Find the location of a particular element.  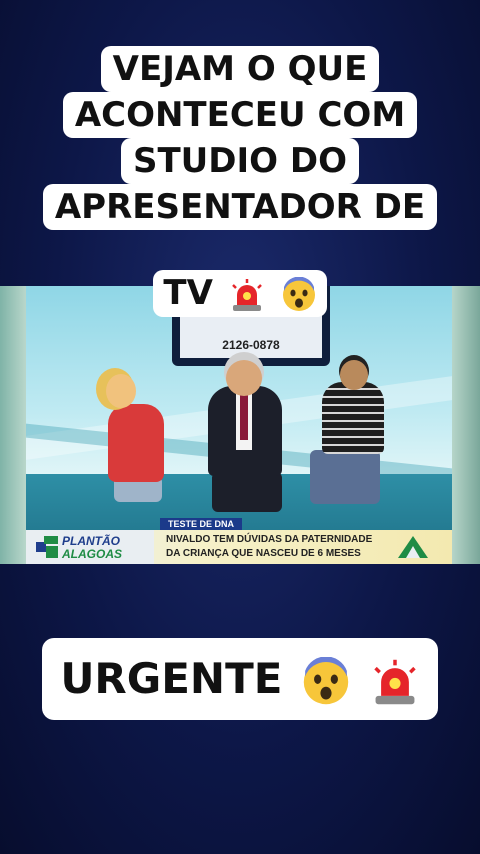

lower-third-tag: TESTE DE DNA is located at coordinates (201, 524).